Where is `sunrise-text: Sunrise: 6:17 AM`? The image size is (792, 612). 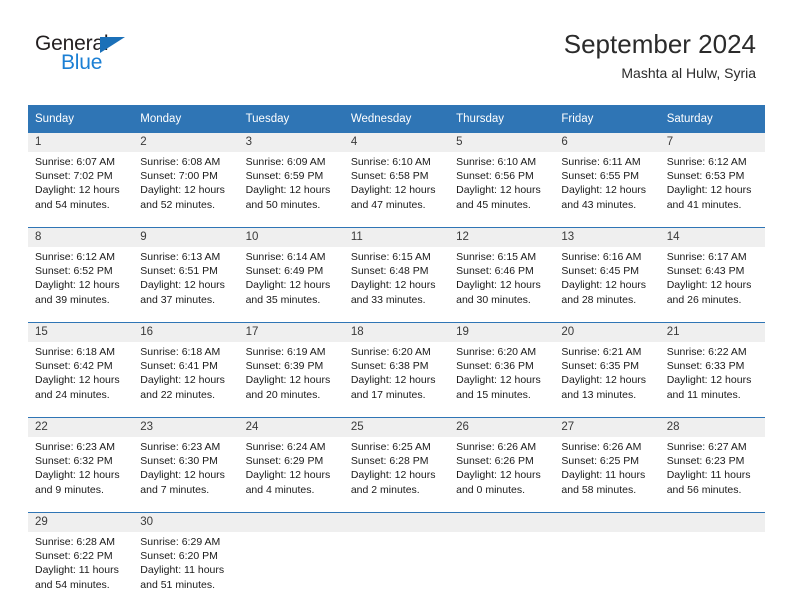
sunrise-text: Sunrise: 6:17 AM is located at coordinates (706, 257).